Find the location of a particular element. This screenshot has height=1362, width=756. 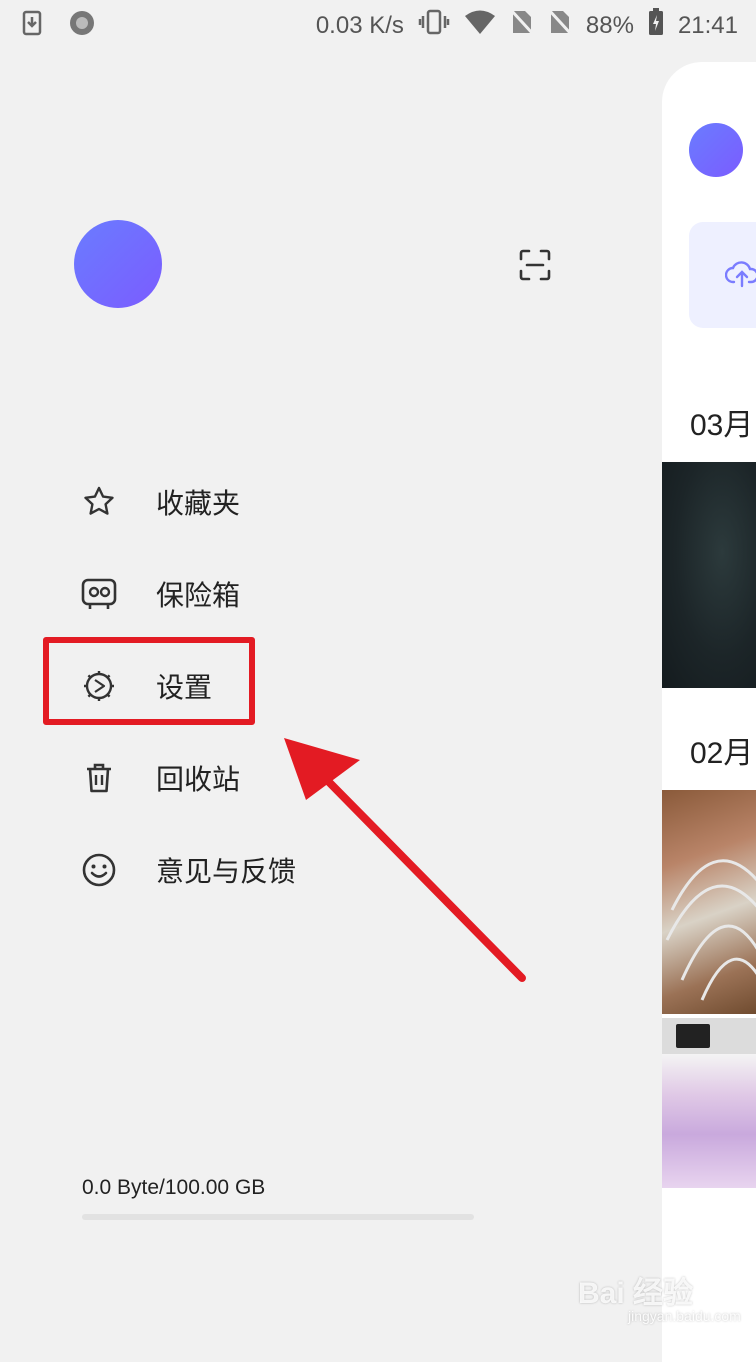

record-icon is located at coordinates (82, 25).